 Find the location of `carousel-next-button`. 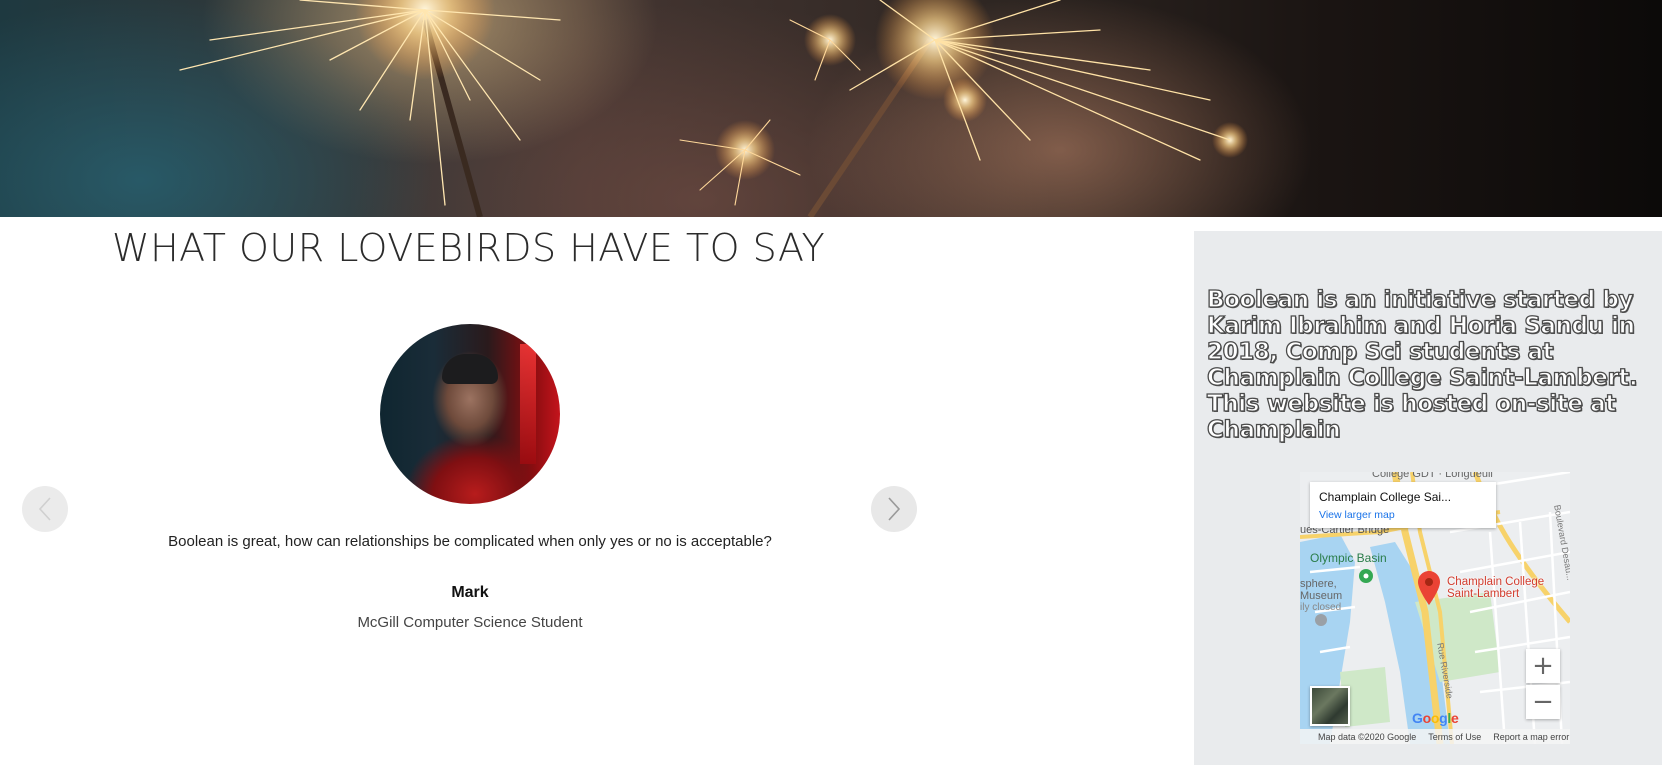

carousel-next-button is located at coordinates (894, 509).